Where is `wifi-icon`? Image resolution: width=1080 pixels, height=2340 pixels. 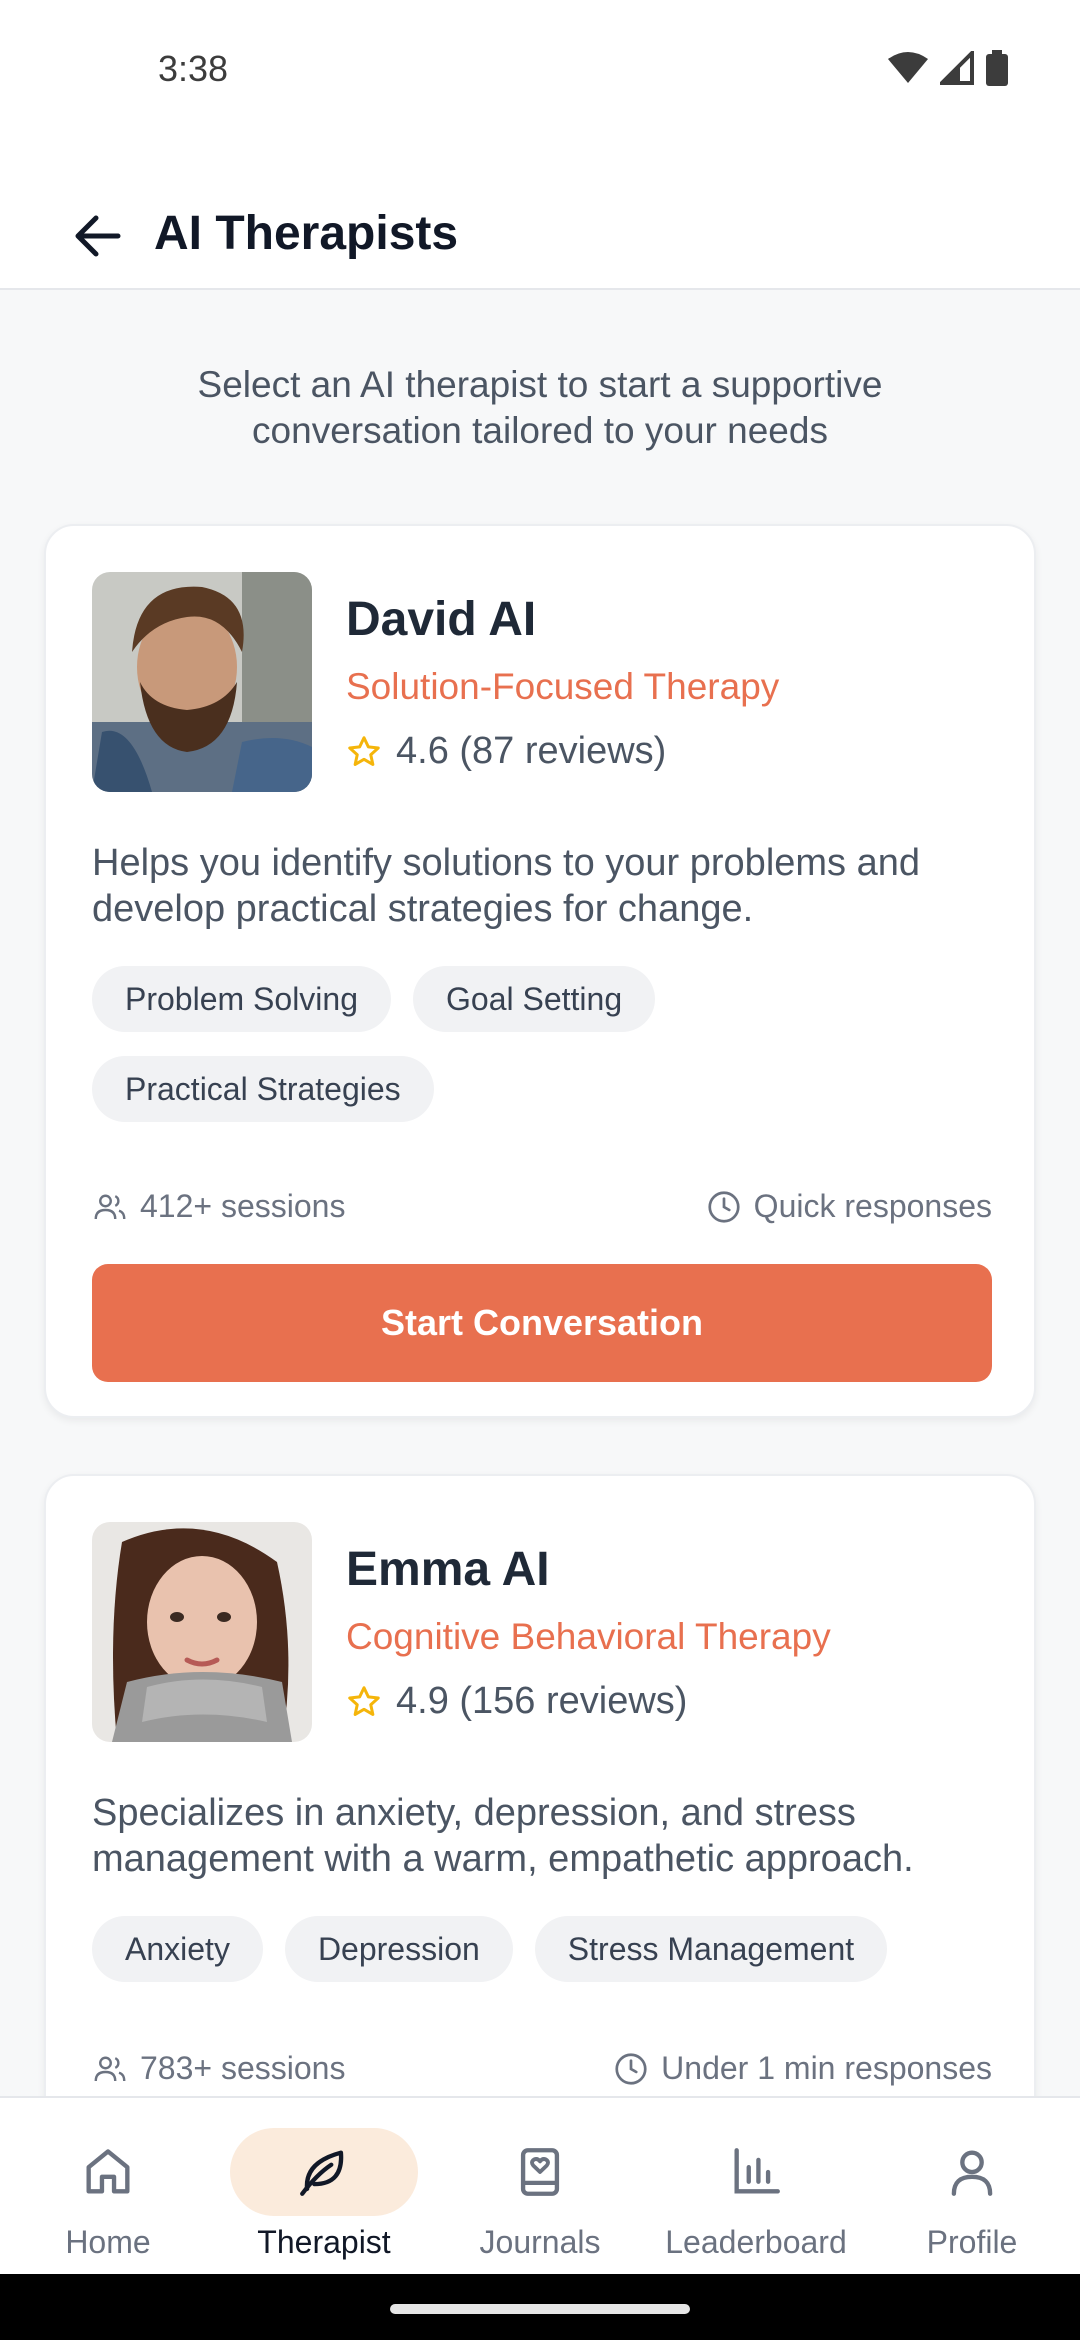 wifi-icon is located at coordinates (908, 67).